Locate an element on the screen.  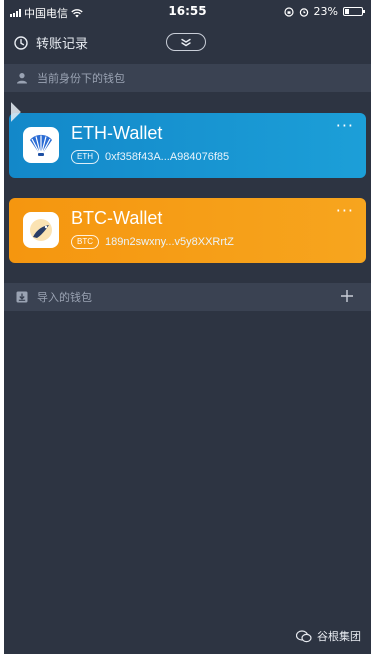
battery-icon is located at coordinates (354, 11).